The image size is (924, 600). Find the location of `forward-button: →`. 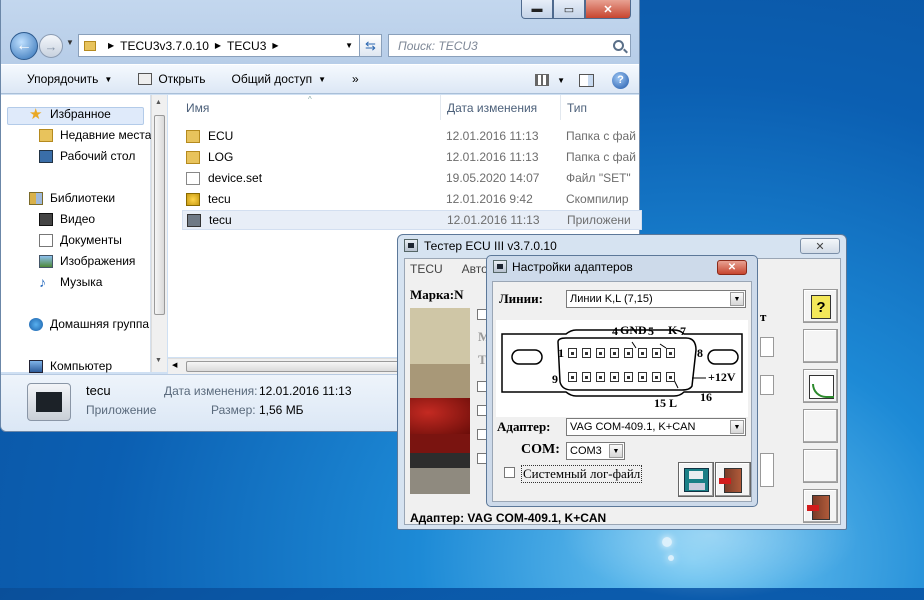

forward-button: → is located at coordinates (51, 46).